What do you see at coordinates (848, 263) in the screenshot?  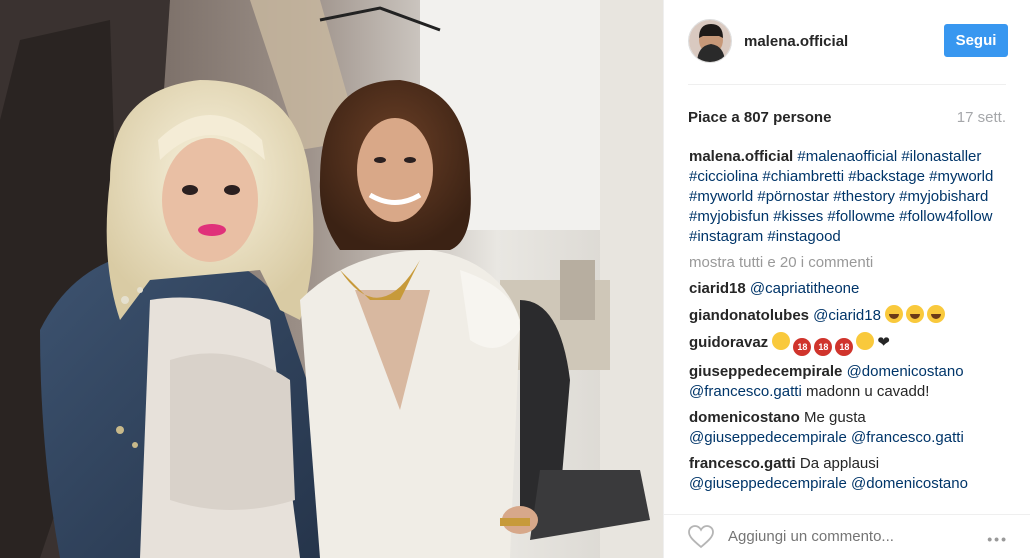 I see `load-more-comments: mostra tutti e 20 i commenti` at bounding box center [848, 263].